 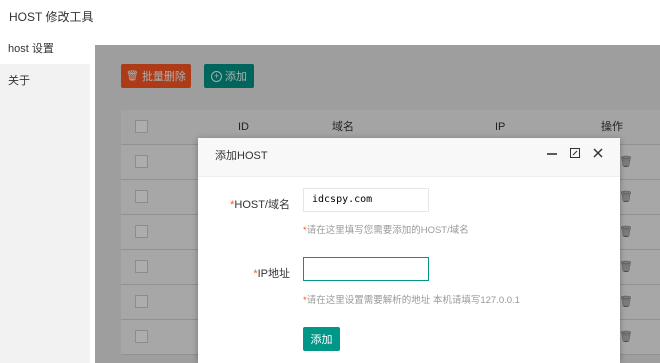 I want to click on sidebar-item-about: 关于, so click(x=45, y=80).